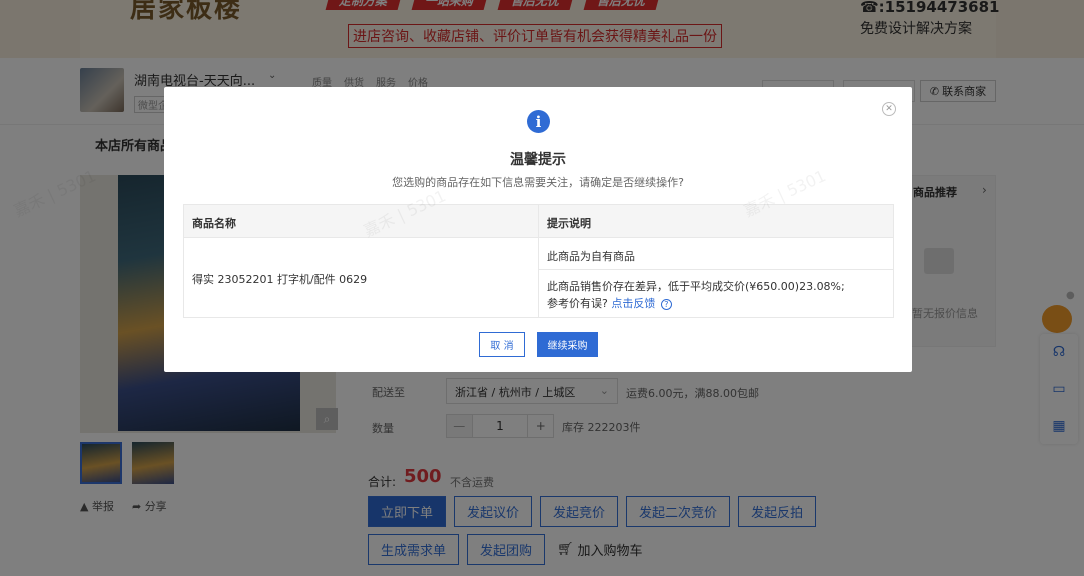 This screenshot has height=576, width=1084. What do you see at coordinates (538, 160) in the screenshot?
I see `modal-title: 温馨提示` at bounding box center [538, 160].